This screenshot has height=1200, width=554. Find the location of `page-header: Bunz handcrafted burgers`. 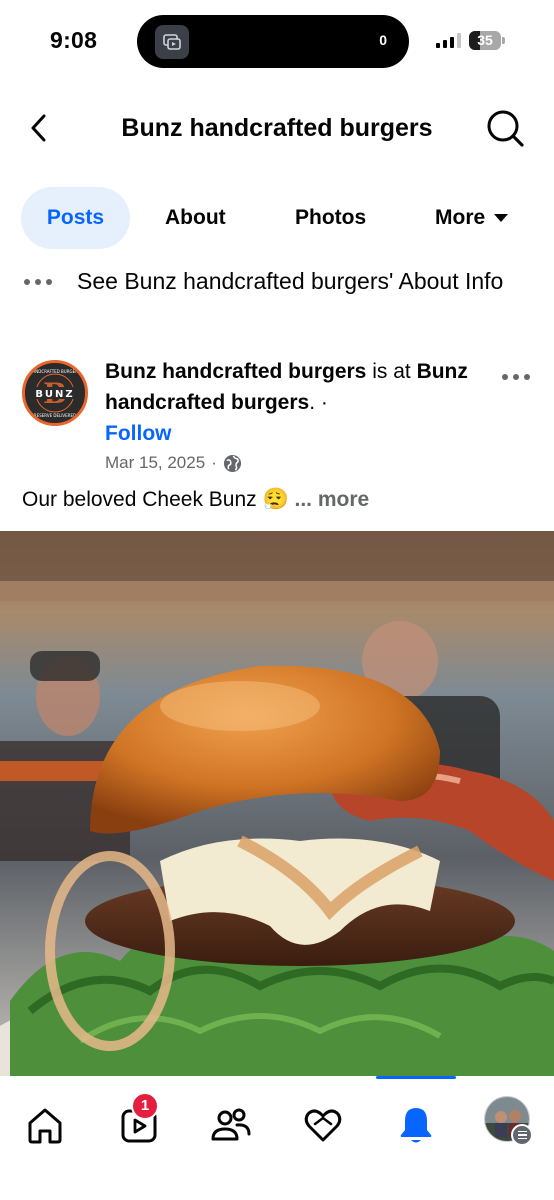

page-header: Bunz handcrafted burgers is located at coordinates (277, 129).